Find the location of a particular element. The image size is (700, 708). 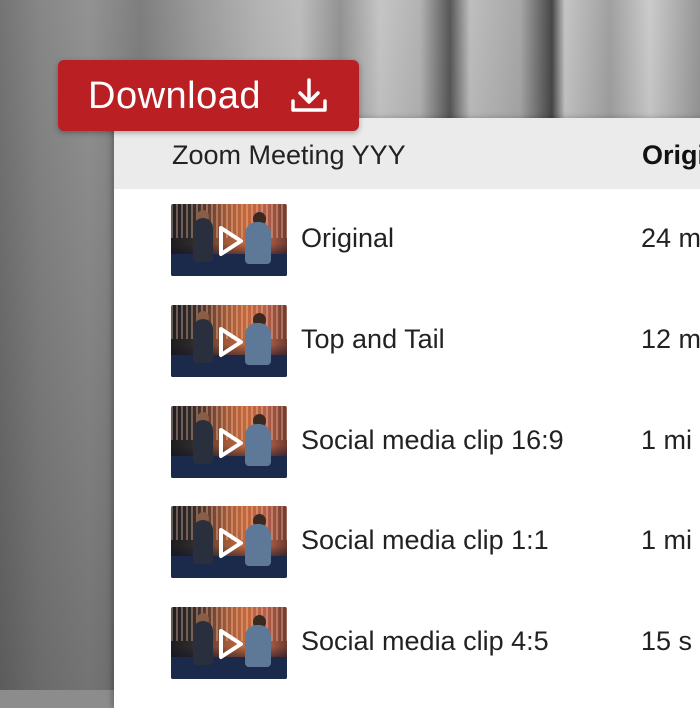

row-label: Social media clip 4:5 is located at coordinates (425, 641).